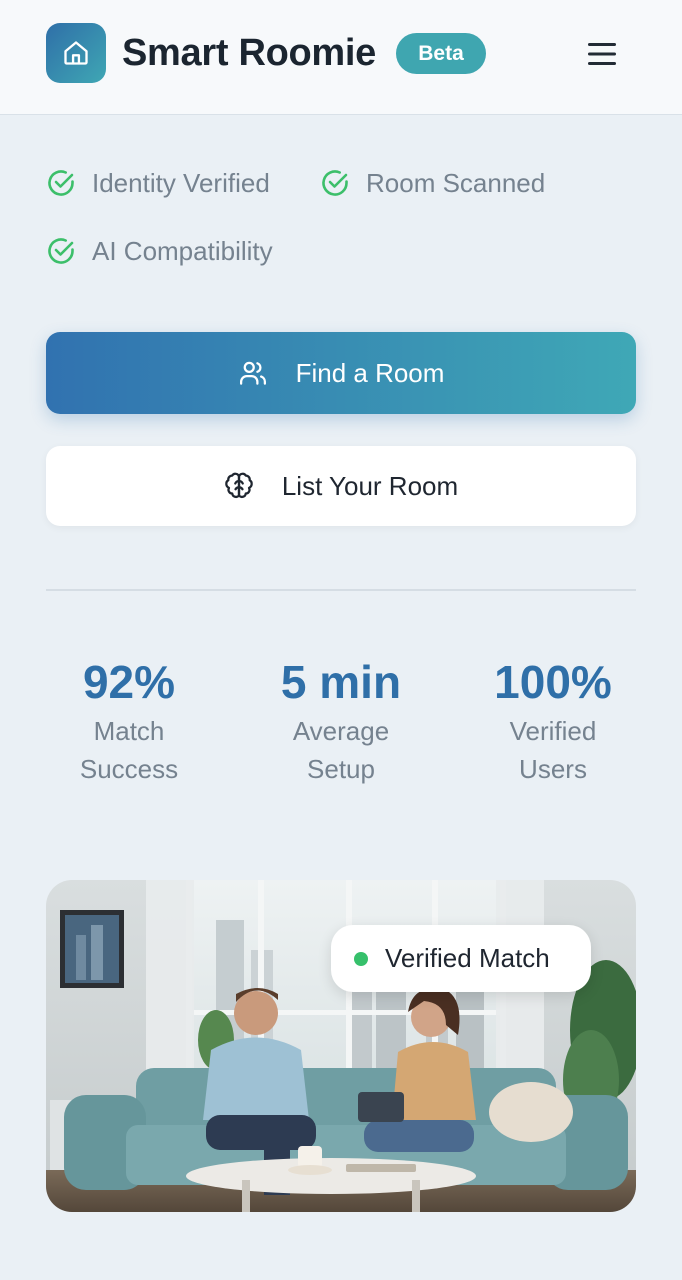 The height and width of the screenshot is (1280, 682). What do you see at coordinates (129, 769) in the screenshot?
I see `stat-label-line2: Success` at bounding box center [129, 769].